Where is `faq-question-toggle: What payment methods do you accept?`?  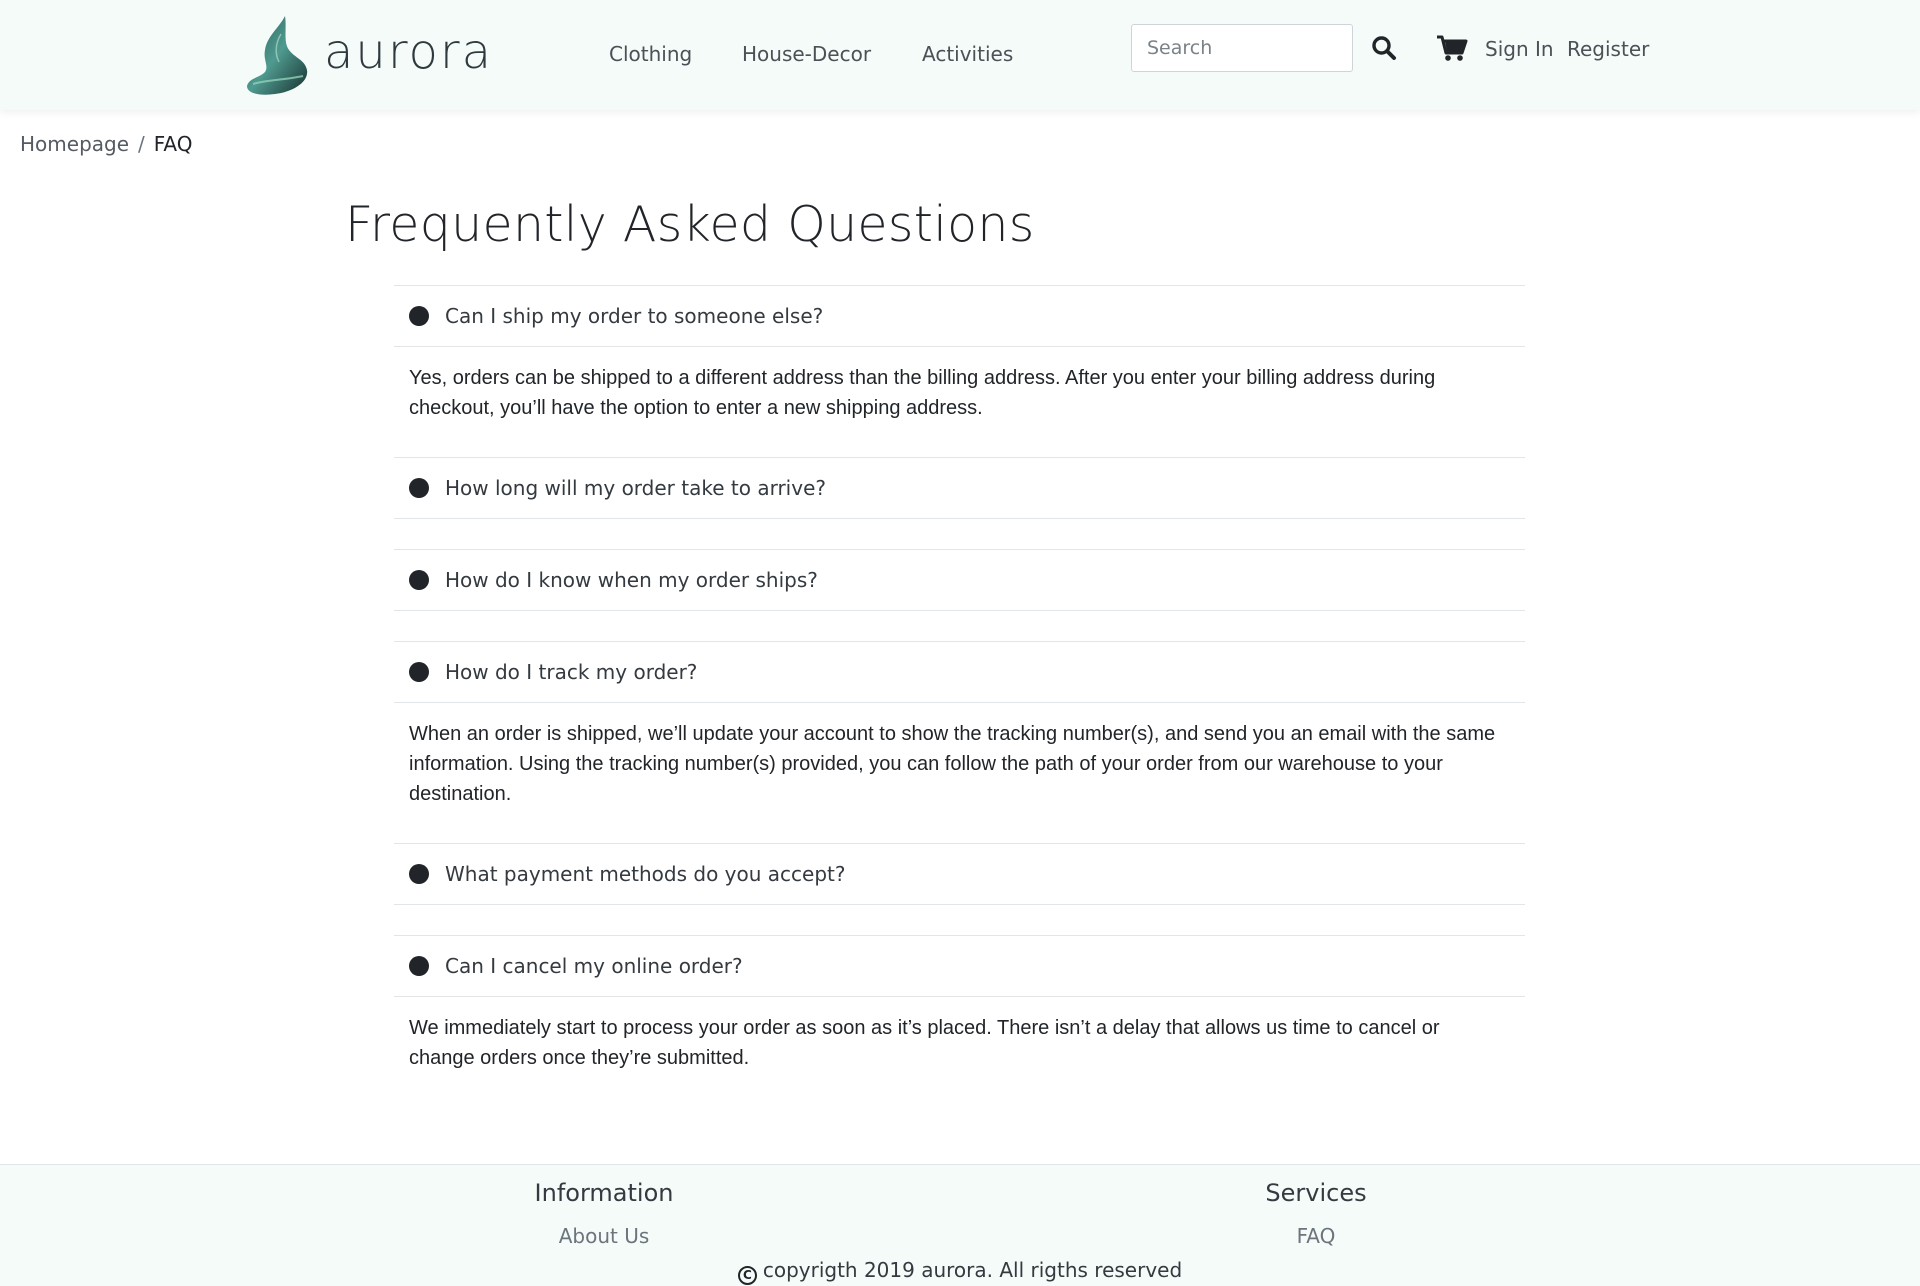
faq-question-toggle: What payment methods do you accept? is located at coordinates (959, 874).